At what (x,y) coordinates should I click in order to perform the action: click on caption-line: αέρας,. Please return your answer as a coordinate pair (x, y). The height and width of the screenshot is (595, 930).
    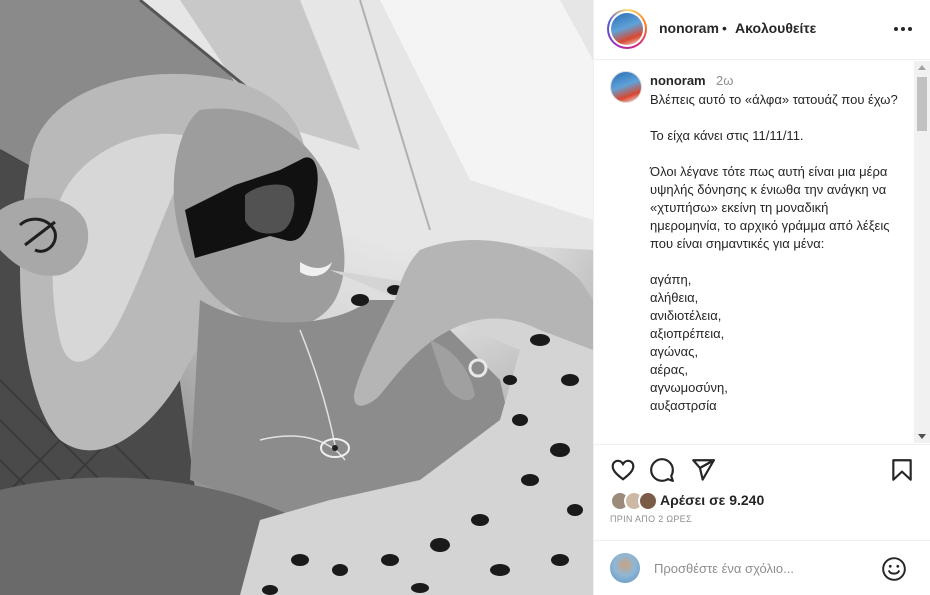
    Looking at the image, I should click on (669, 369).